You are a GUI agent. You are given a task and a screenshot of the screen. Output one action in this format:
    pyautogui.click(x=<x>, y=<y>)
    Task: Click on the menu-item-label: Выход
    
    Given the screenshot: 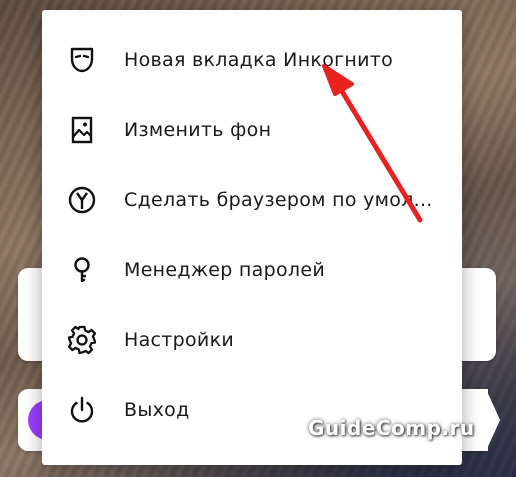 What is the action you would take?
    pyautogui.click(x=157, y=410)
    